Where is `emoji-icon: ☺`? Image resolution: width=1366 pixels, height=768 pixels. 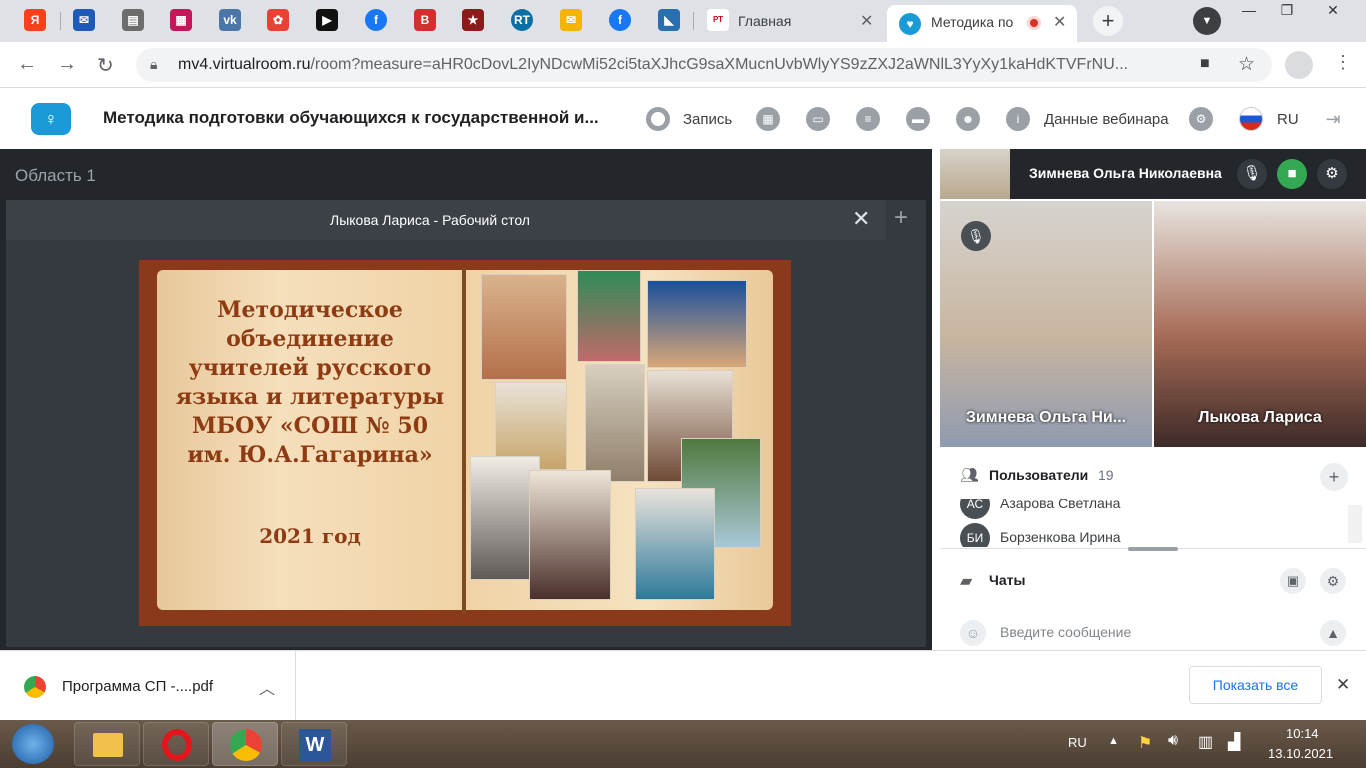 emoji-icon: ☺ is located at coordinates (973, 633).